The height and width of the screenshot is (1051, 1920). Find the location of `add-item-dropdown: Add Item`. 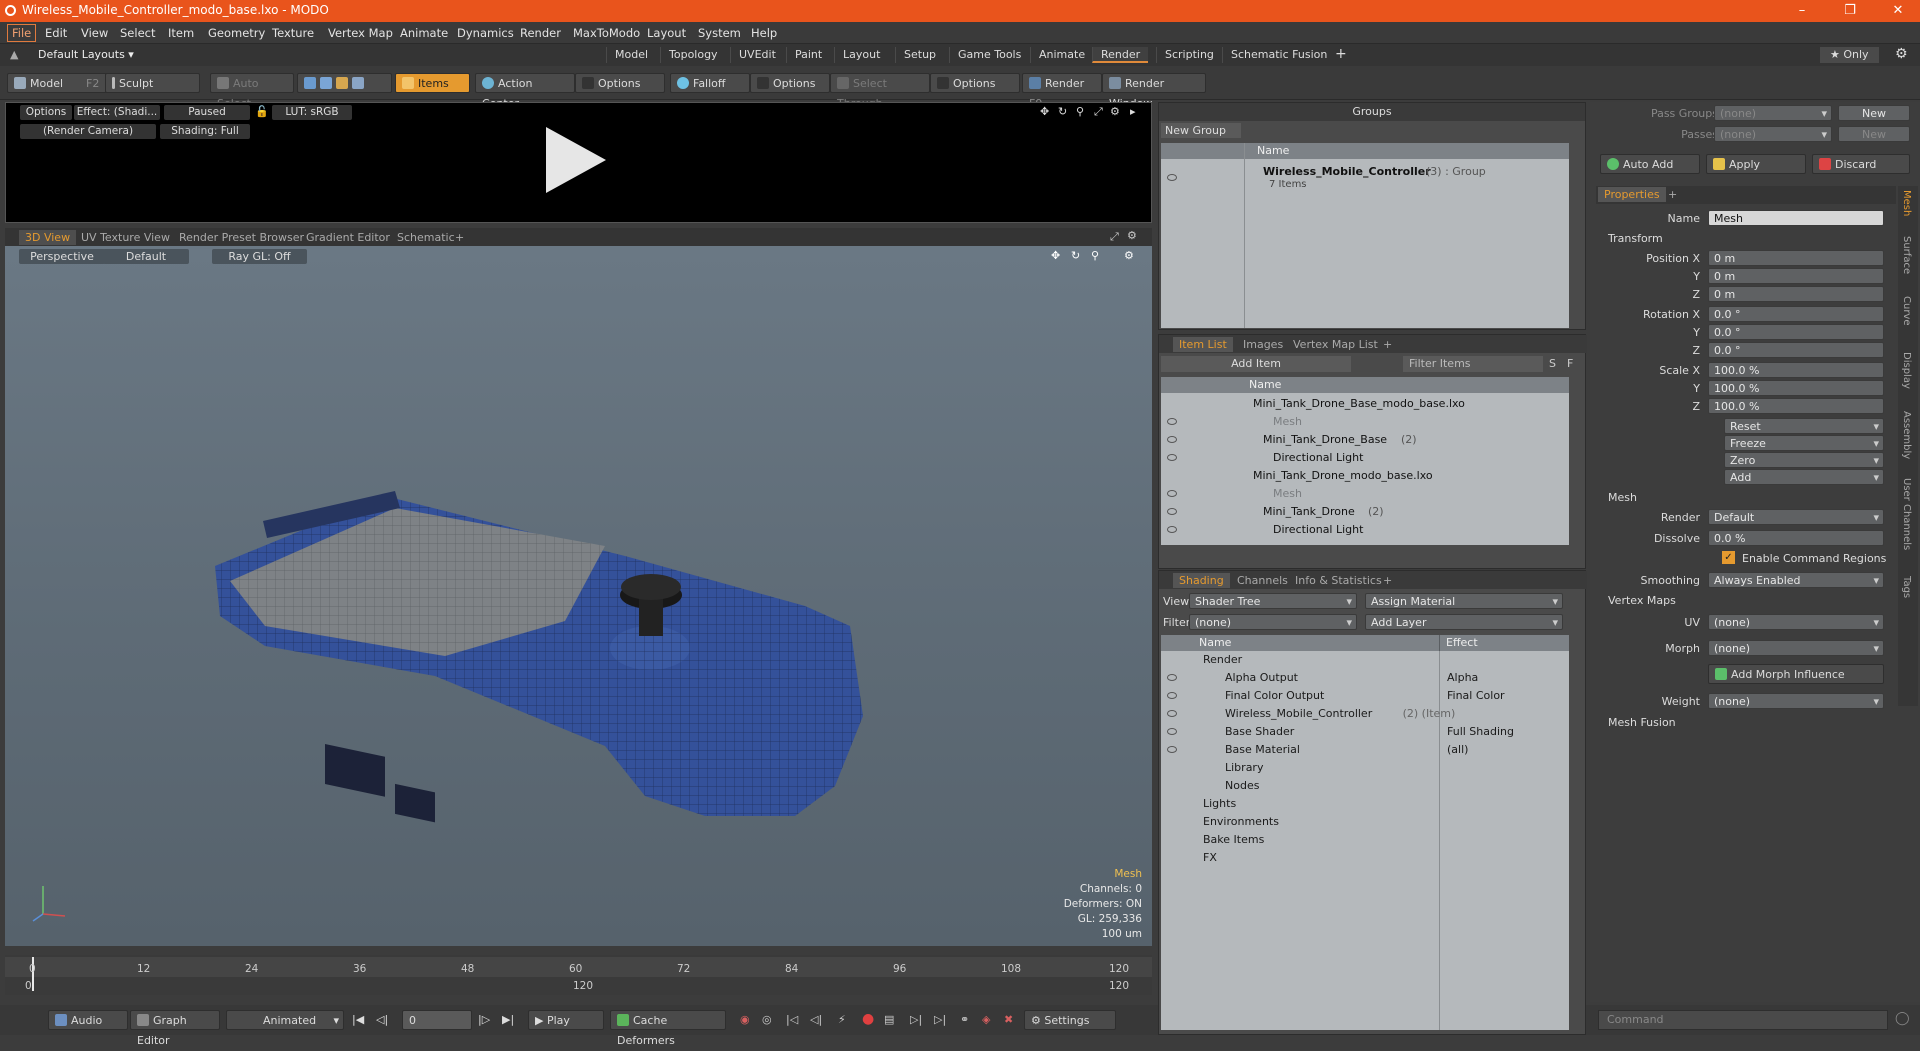

add-item-dropdown: Add Item is located at coordinates (1256, 364).